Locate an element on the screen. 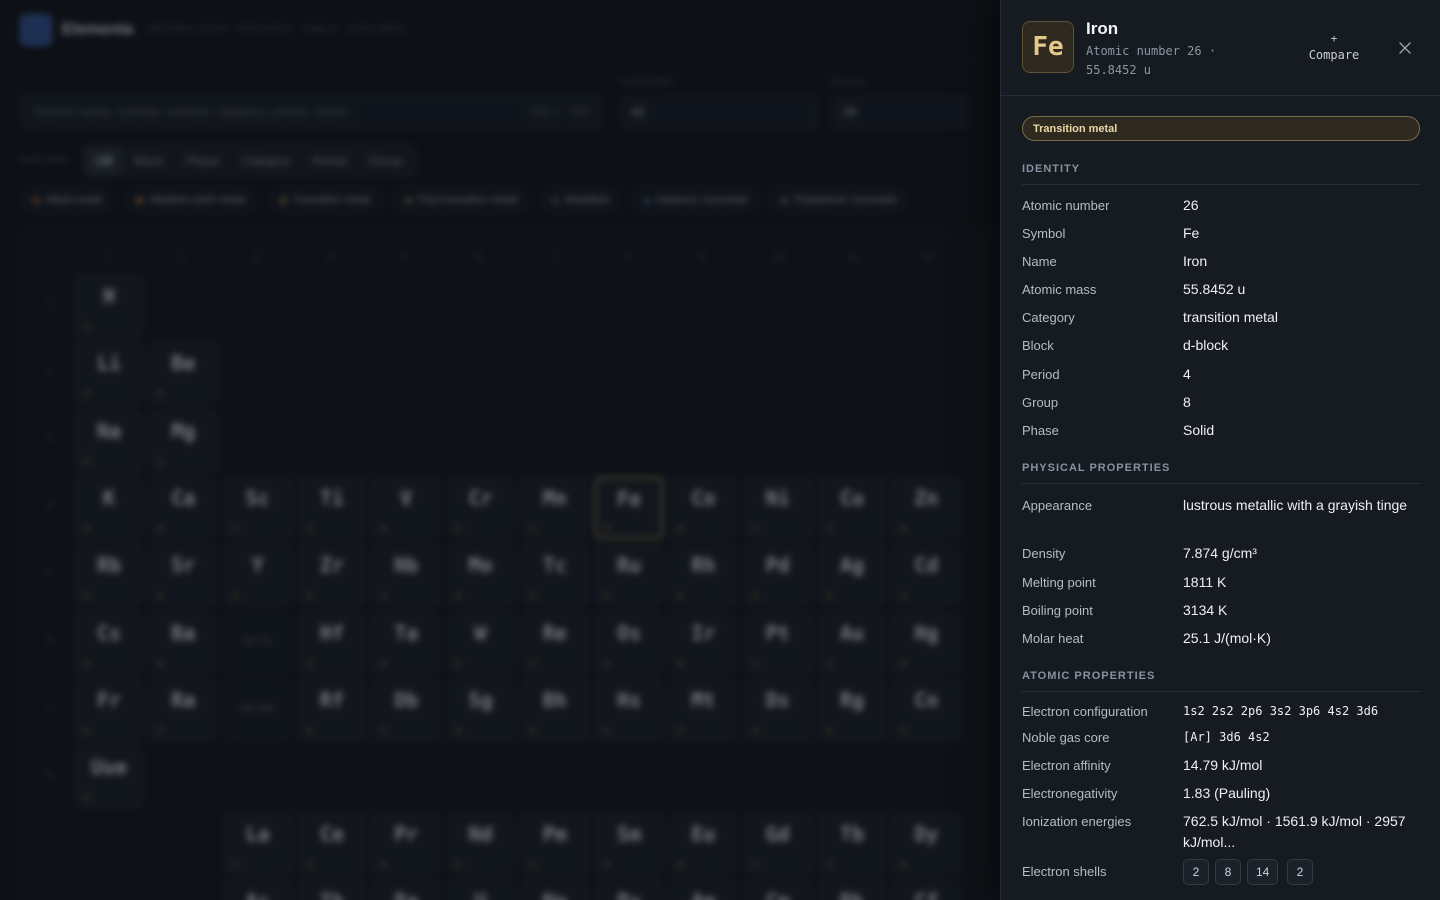  element-cell: Rf is located at coordinates (331, 709).